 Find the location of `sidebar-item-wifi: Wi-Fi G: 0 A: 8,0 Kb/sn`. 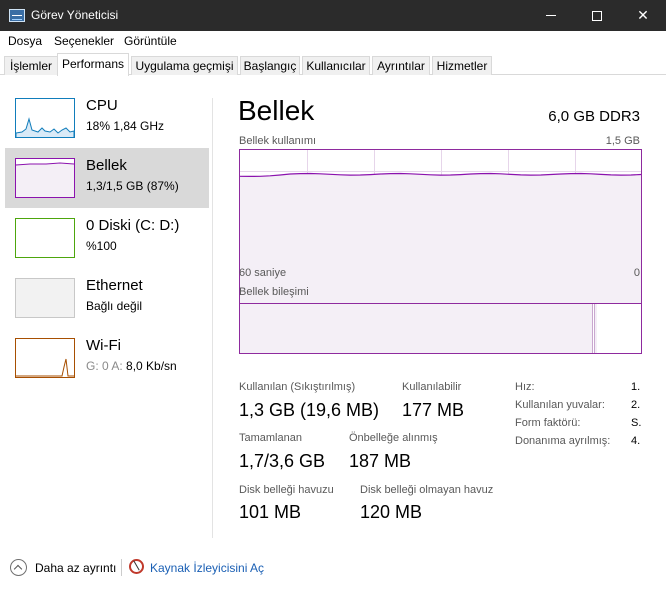

sidebar-item-wifi: Wi-Fi G: 0 A: 8,0 Kb/sn is located at coordinates (107, 358).